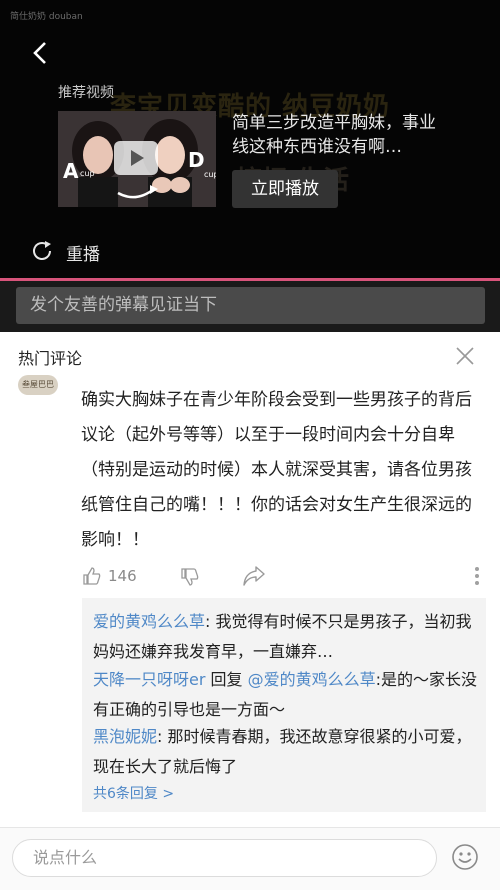  Describe the element at coordinates (465, 857) in the screenshot. I see `emoji-icon` at that location.